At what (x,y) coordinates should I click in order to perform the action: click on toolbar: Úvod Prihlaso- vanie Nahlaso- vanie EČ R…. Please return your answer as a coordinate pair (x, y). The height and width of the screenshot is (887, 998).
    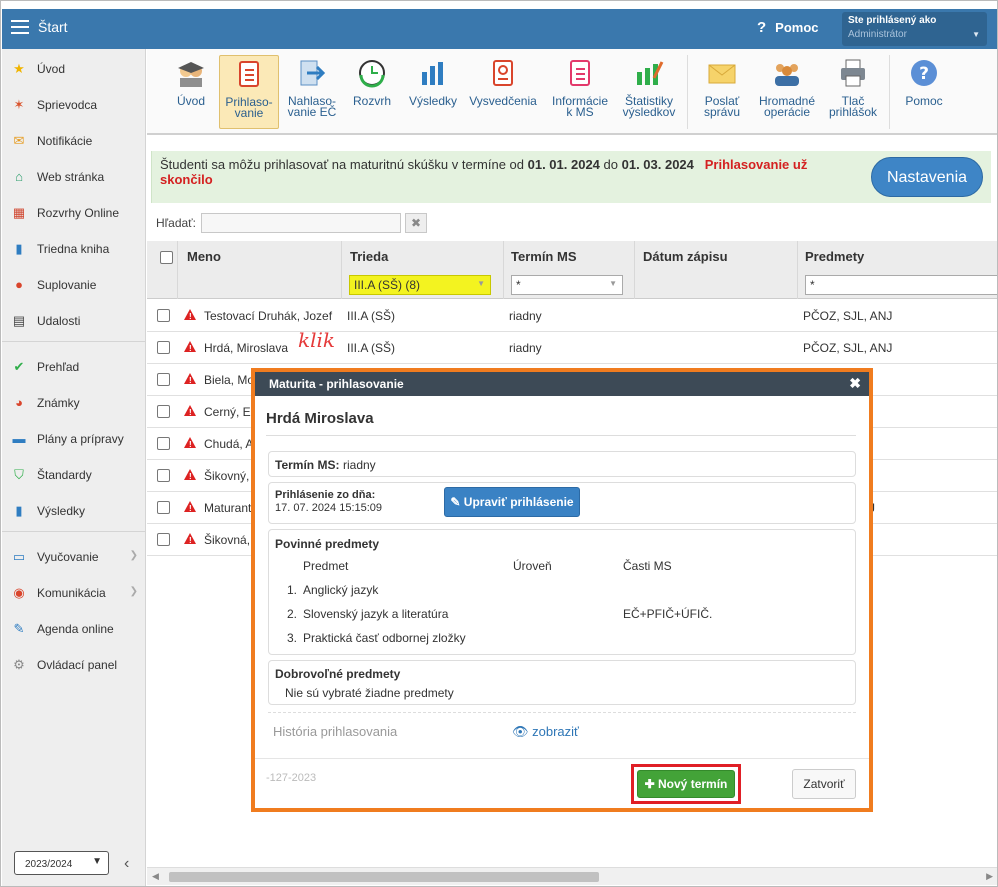
    Looking at the image, I should click on (572, 92).